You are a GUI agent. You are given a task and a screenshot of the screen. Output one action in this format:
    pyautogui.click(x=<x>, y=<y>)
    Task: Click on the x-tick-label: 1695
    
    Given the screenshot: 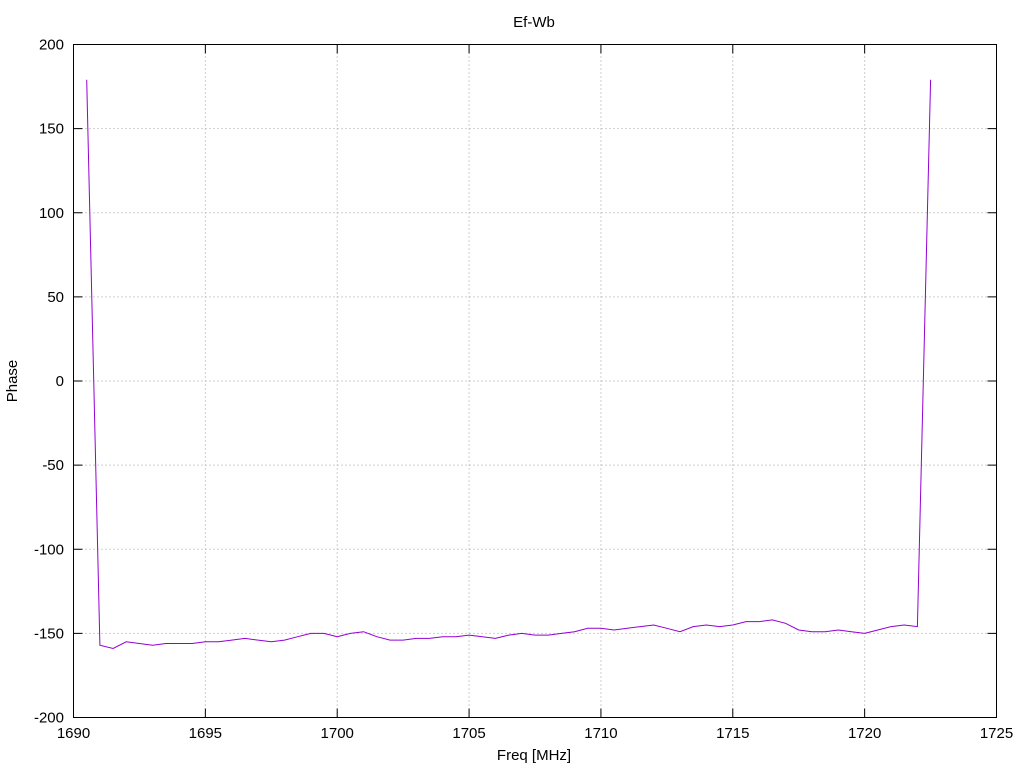 What is the action you would take?
    pyautogui.click(x=205, y=733)
    